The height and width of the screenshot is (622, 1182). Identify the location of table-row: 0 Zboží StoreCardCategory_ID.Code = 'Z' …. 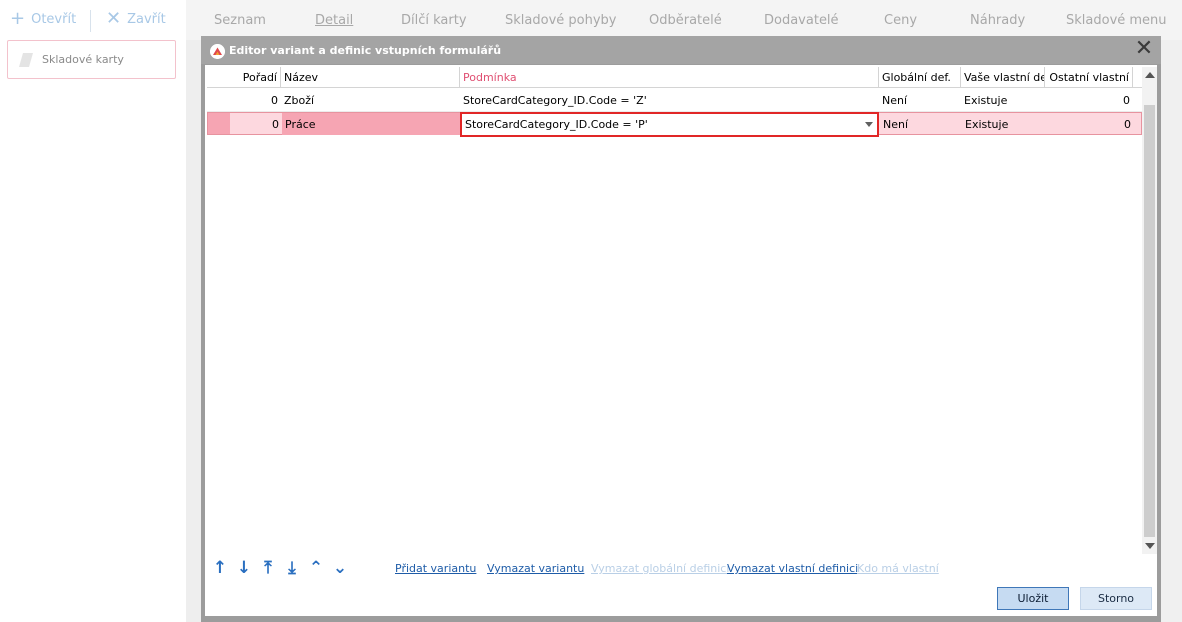
(674, 100).